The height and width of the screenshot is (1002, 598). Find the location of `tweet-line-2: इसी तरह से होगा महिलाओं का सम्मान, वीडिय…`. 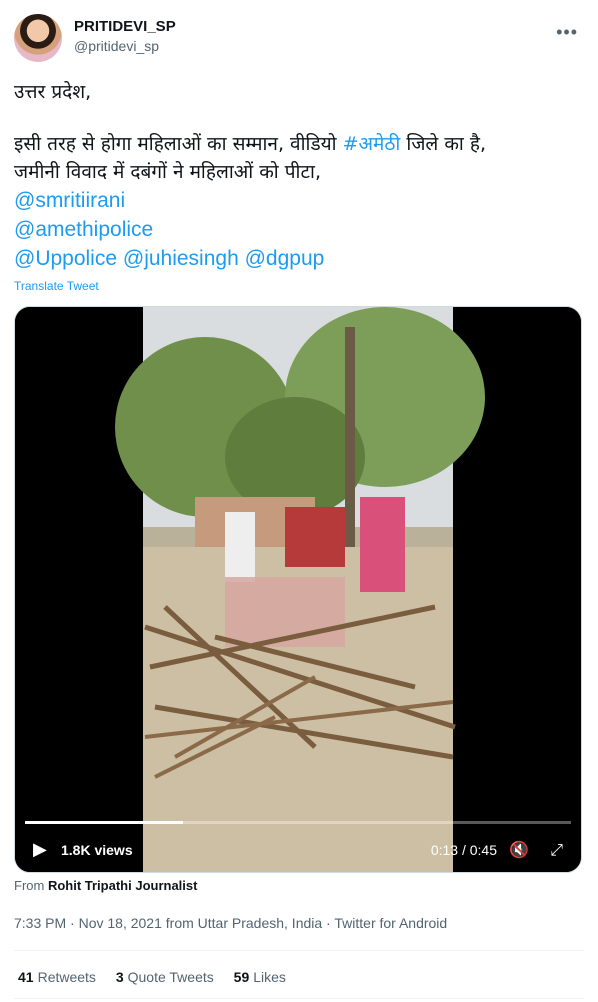

tweet-line-2: इसी तरह से होगा महिलाओं का सम्मान, वीडिय… is located at coordinates (299, 144).